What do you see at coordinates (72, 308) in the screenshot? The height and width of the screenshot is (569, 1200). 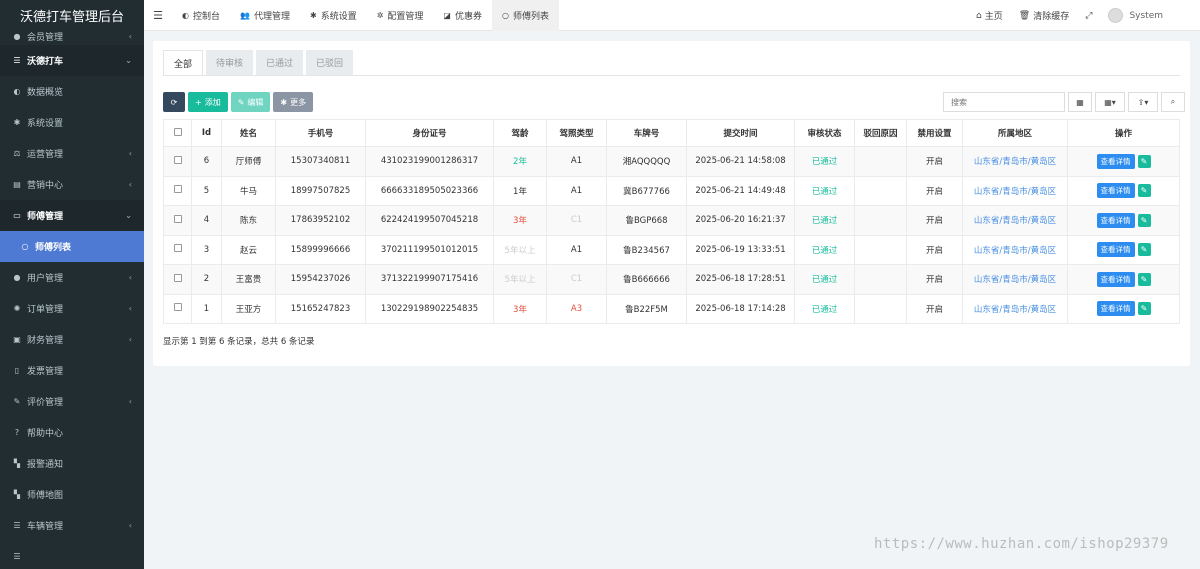 I see `sidebar-item: ✺ 订单管理 ‹` at bounding box center [72, 308].